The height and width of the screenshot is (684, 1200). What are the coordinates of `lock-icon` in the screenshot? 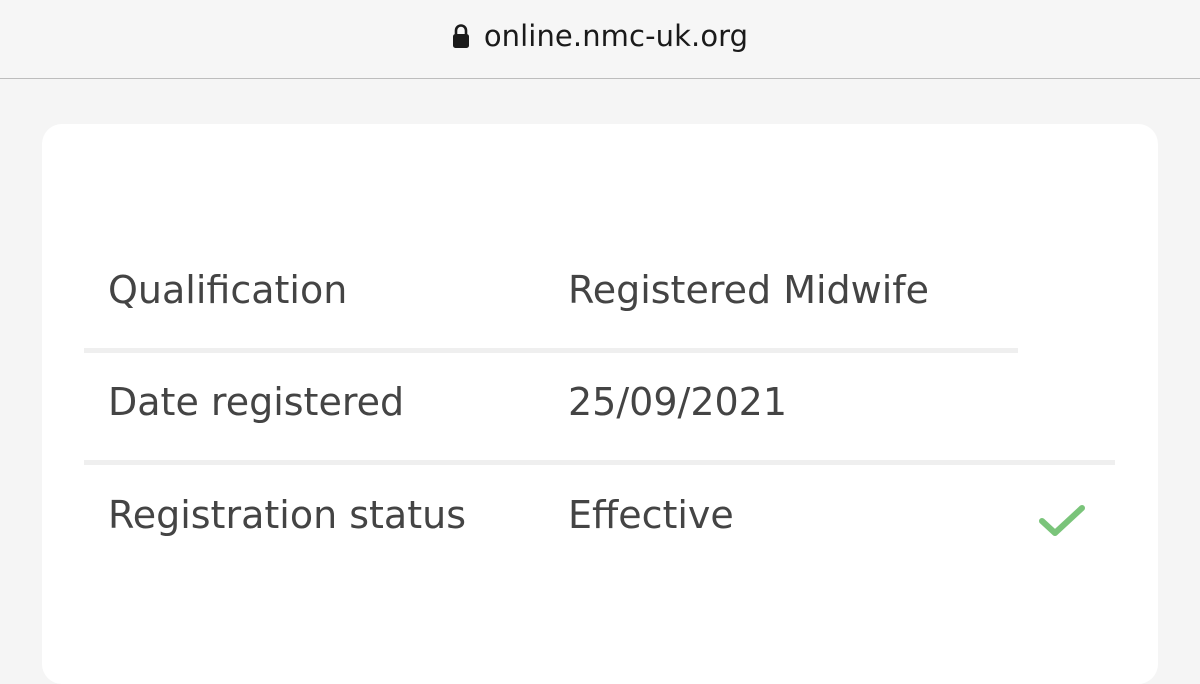 It's located at (461, 36).